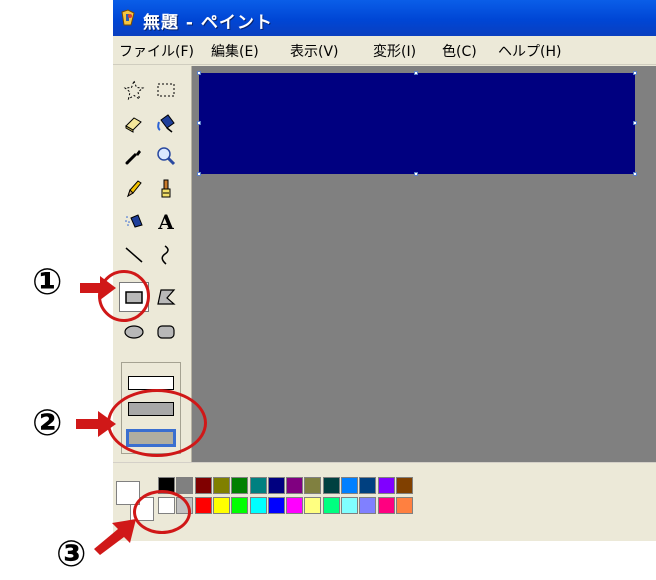 The image size is (656, 580). Describe the element at coordinates (156, 51) in the screenshot. I see `menu-file: ファイル(F)` at that location.